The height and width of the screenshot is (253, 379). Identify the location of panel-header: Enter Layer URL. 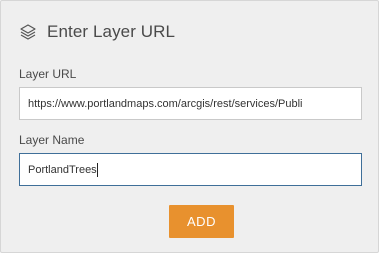
(97, 32).